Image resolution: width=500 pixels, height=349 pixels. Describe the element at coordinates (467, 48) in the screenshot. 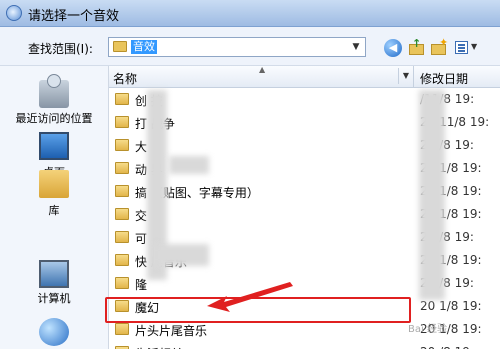

I see `view-menu-icon: ▼` at that location.